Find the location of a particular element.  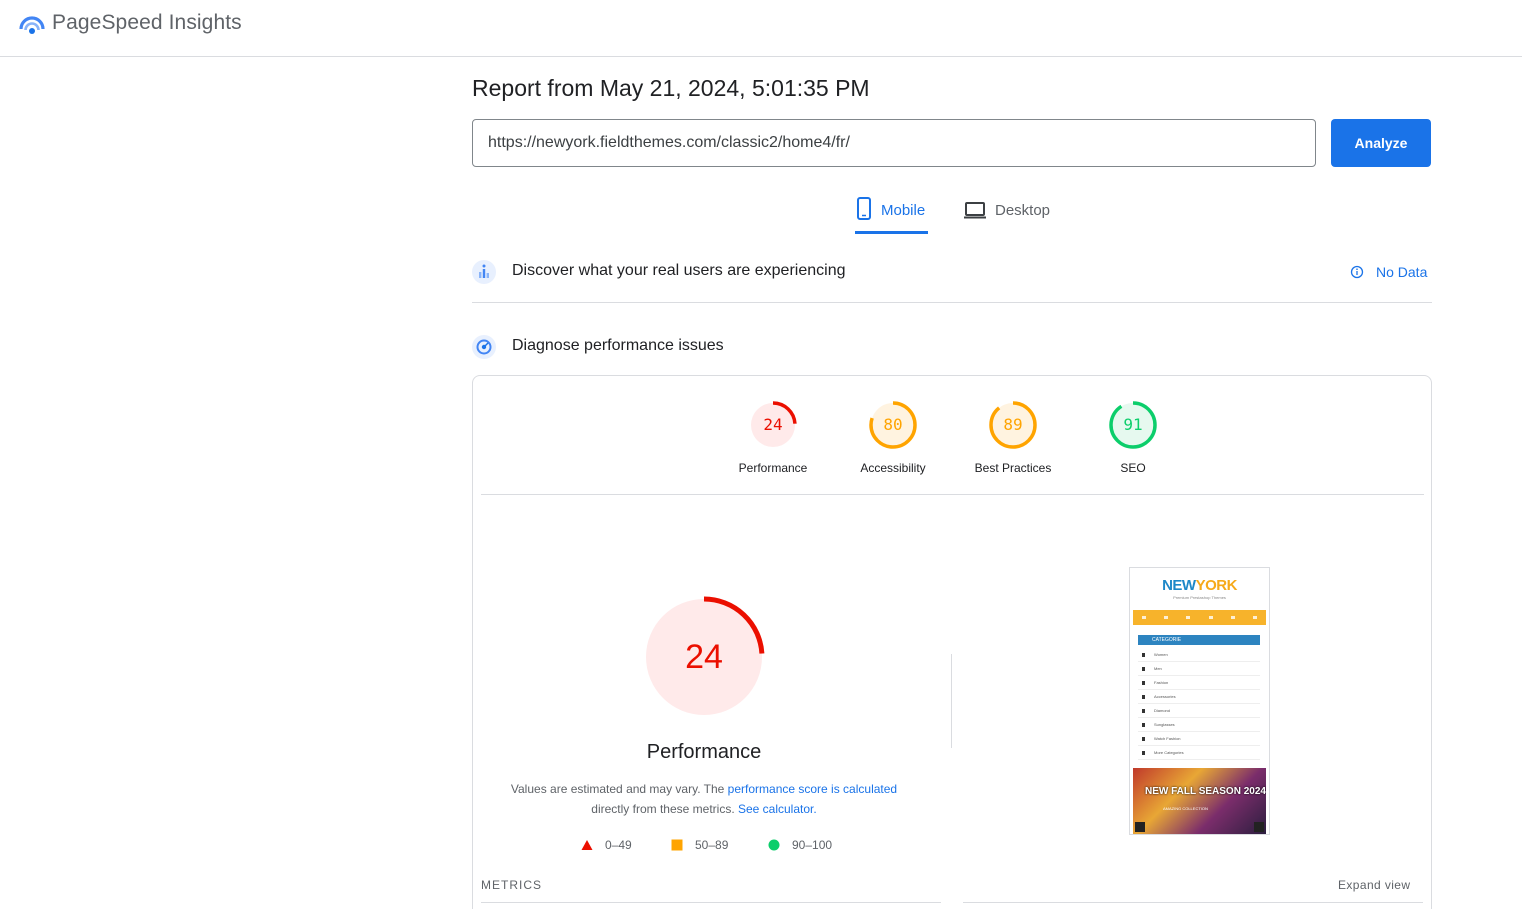

tab-mobile: Mobile is located at coordinates (891, 215).